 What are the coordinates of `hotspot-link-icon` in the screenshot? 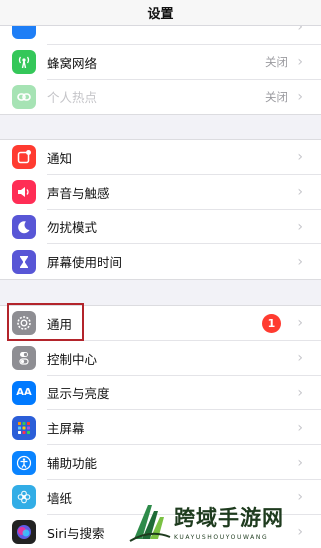 It's located at (24, 96).